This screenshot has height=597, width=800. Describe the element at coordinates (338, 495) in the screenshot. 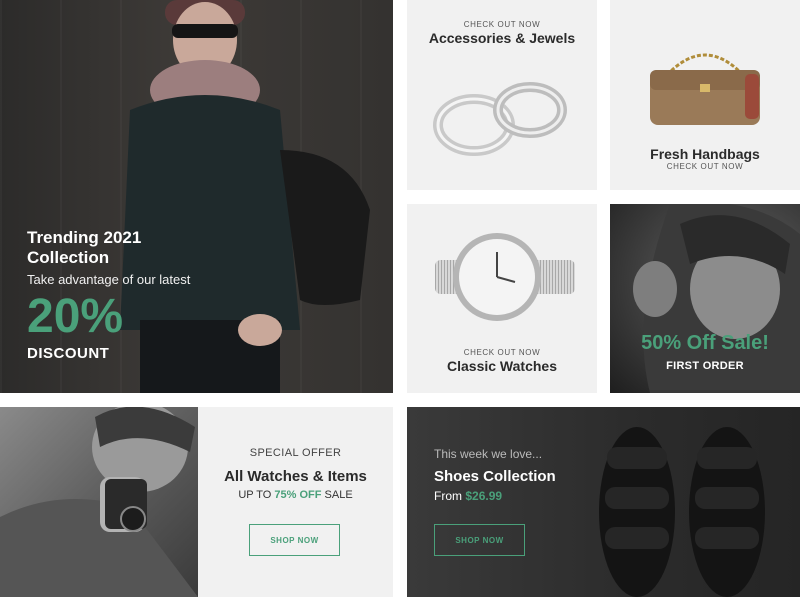

I see `upto-suffix: SALE` at that location.